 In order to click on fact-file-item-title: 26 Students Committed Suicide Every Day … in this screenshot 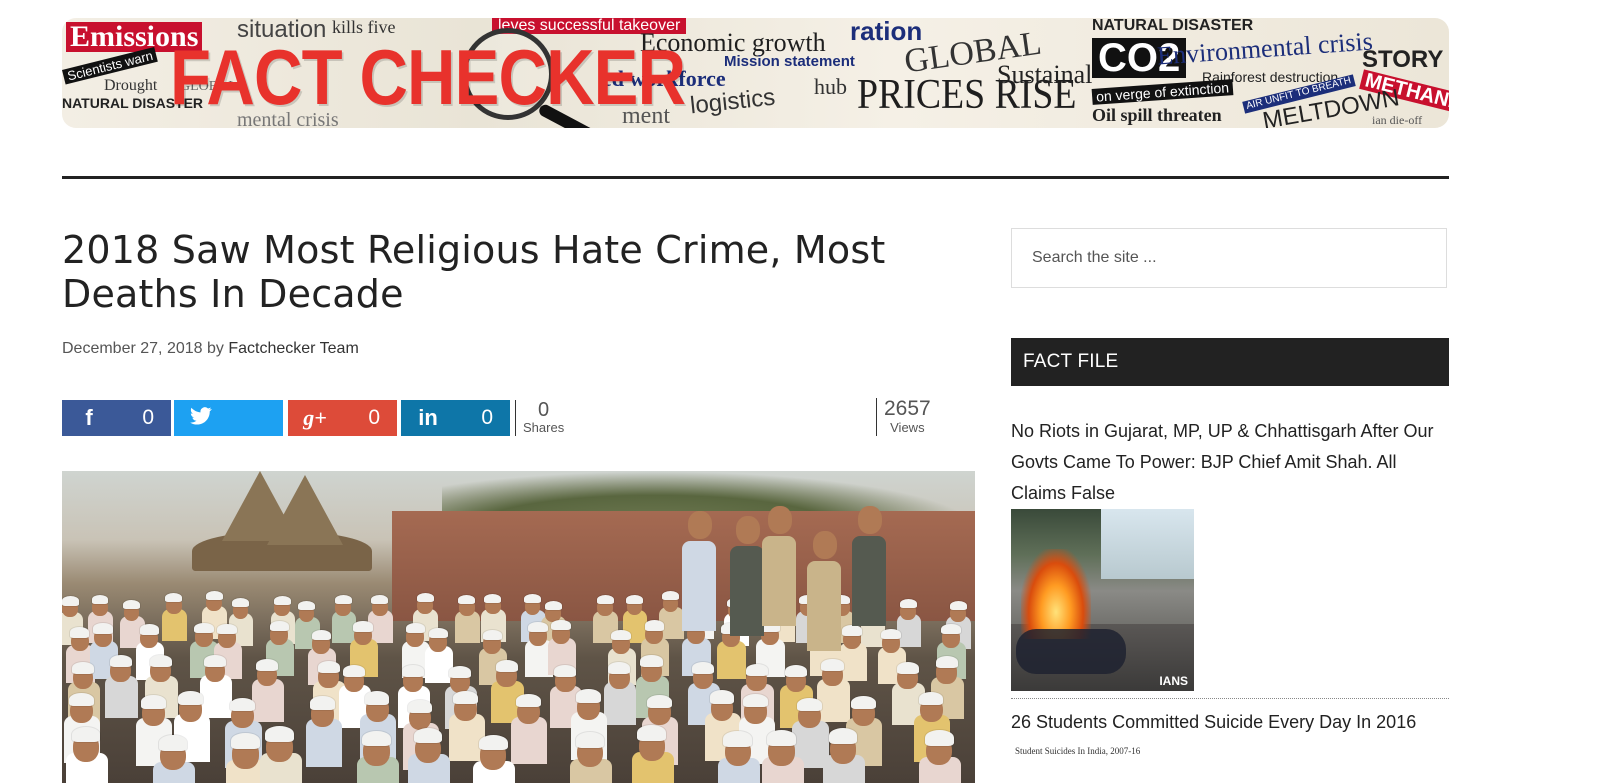, I will do `click(1230, 722)`.